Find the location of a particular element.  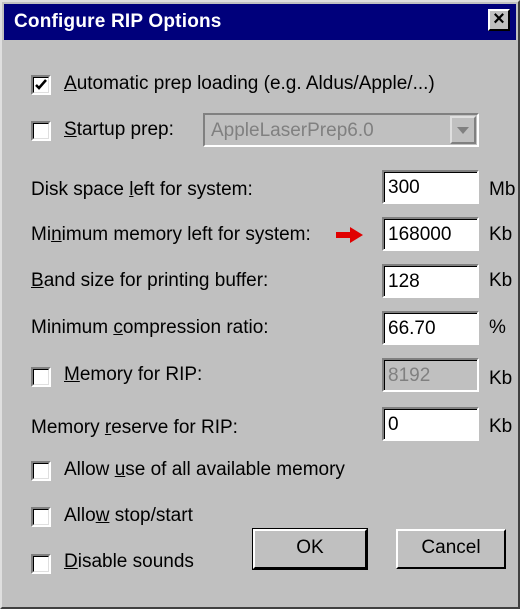

disable-sounds-label: Disable sounds is located at coordinates (129, 562).